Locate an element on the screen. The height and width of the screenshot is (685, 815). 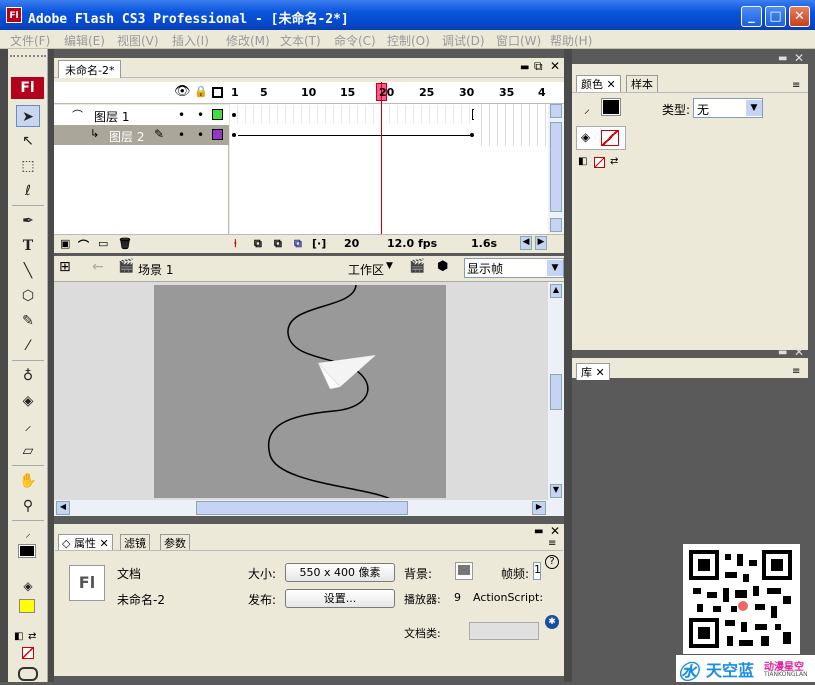
menu-file: 文件(F) is located at coordinates (30, 40).